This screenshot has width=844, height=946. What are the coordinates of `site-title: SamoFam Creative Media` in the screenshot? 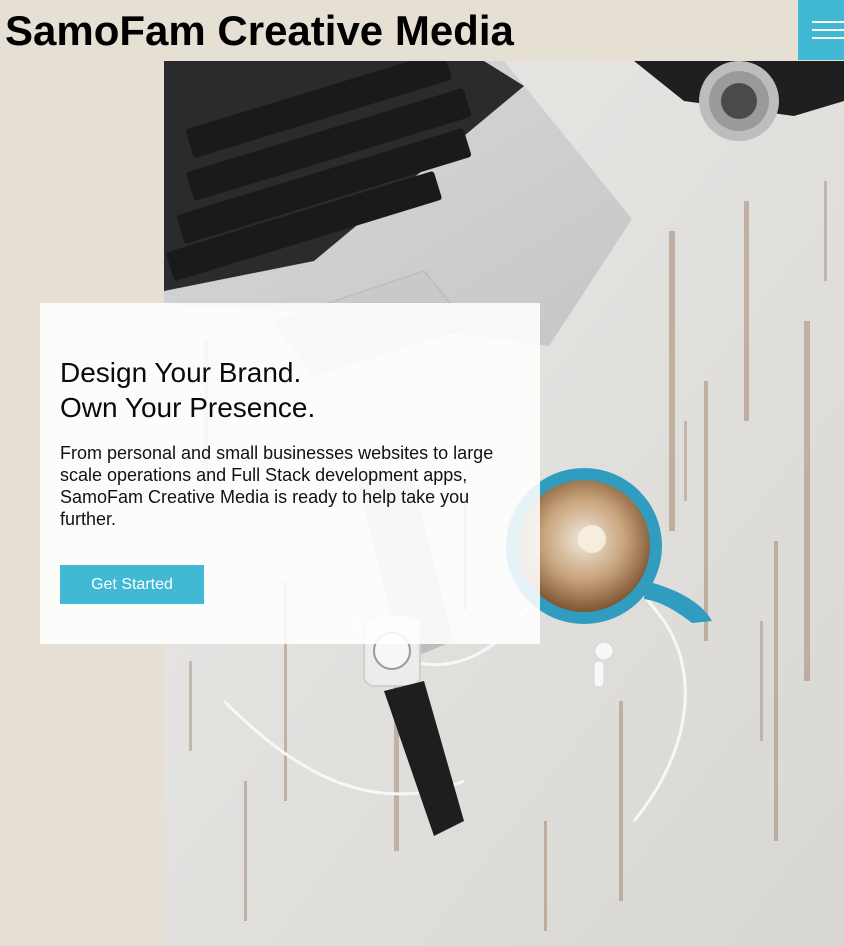 It's located at (259, 31).